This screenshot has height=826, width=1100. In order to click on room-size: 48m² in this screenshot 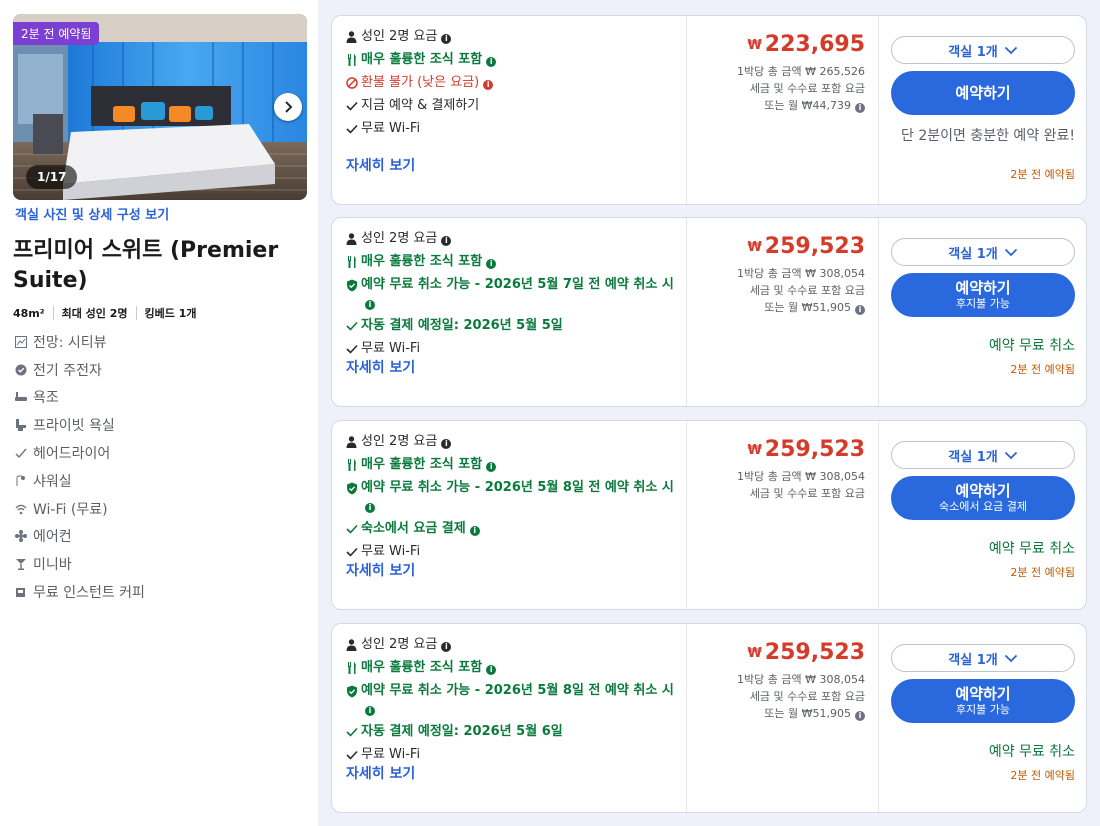, I will do `click(29, 313)`.